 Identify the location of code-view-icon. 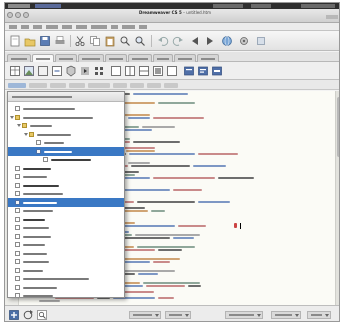
(116, 71).